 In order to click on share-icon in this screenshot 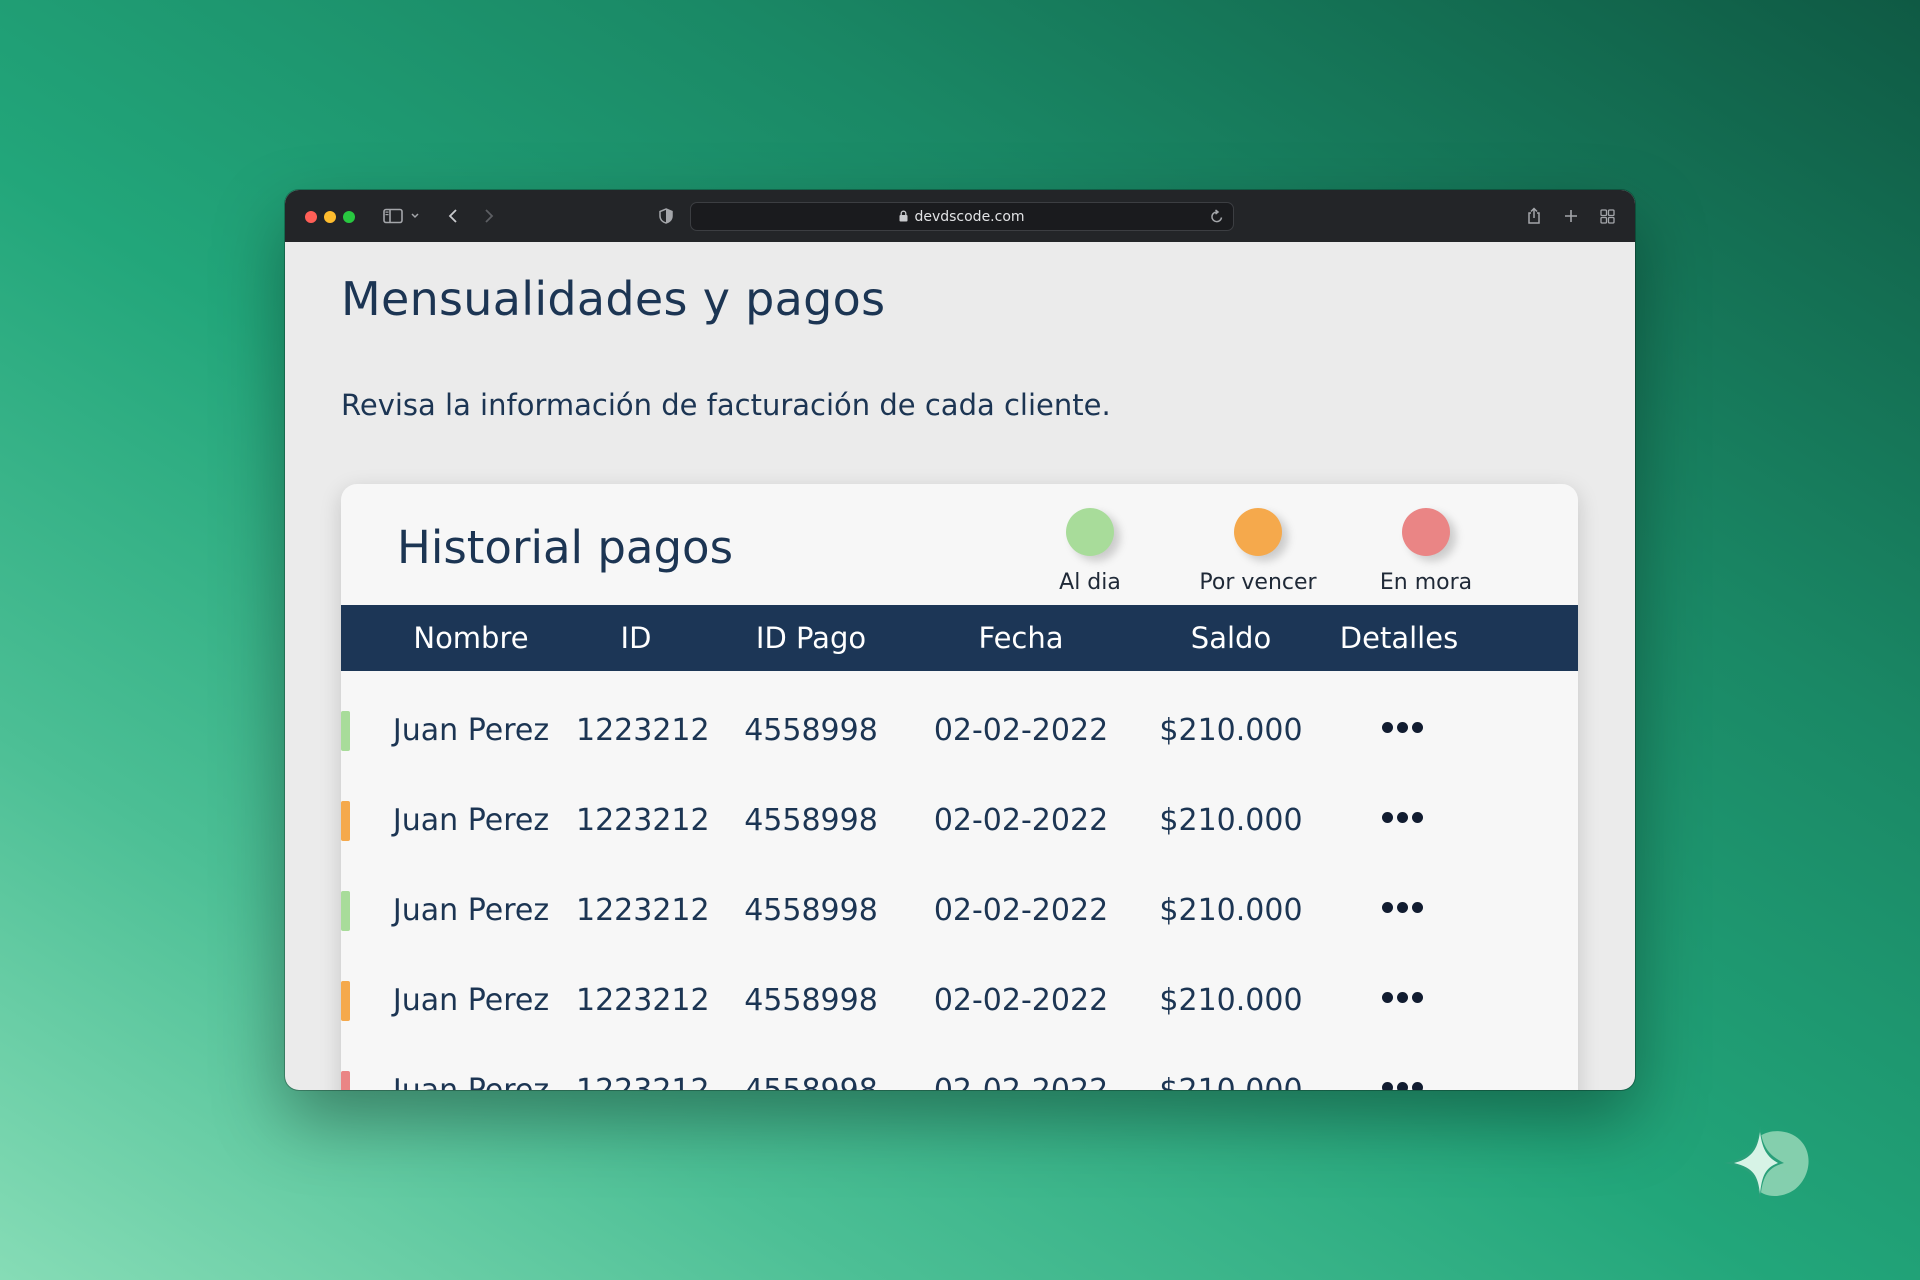, I will do `click(1534, 216)`.